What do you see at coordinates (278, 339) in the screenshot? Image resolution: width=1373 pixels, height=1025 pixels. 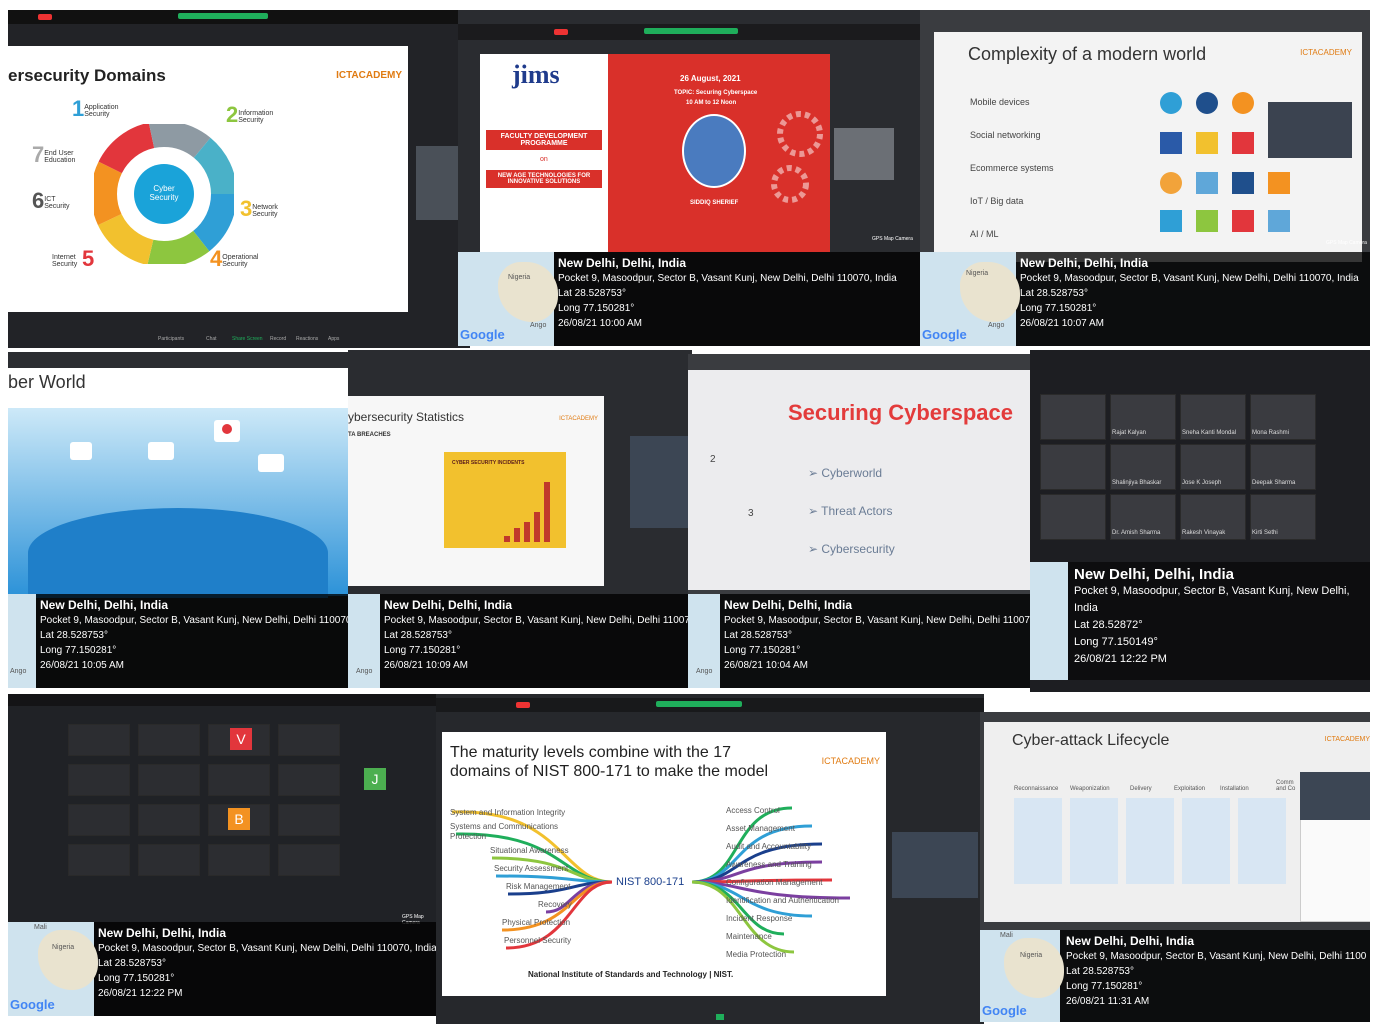 I see `record-button: Record` at bounding box center [278, 339].